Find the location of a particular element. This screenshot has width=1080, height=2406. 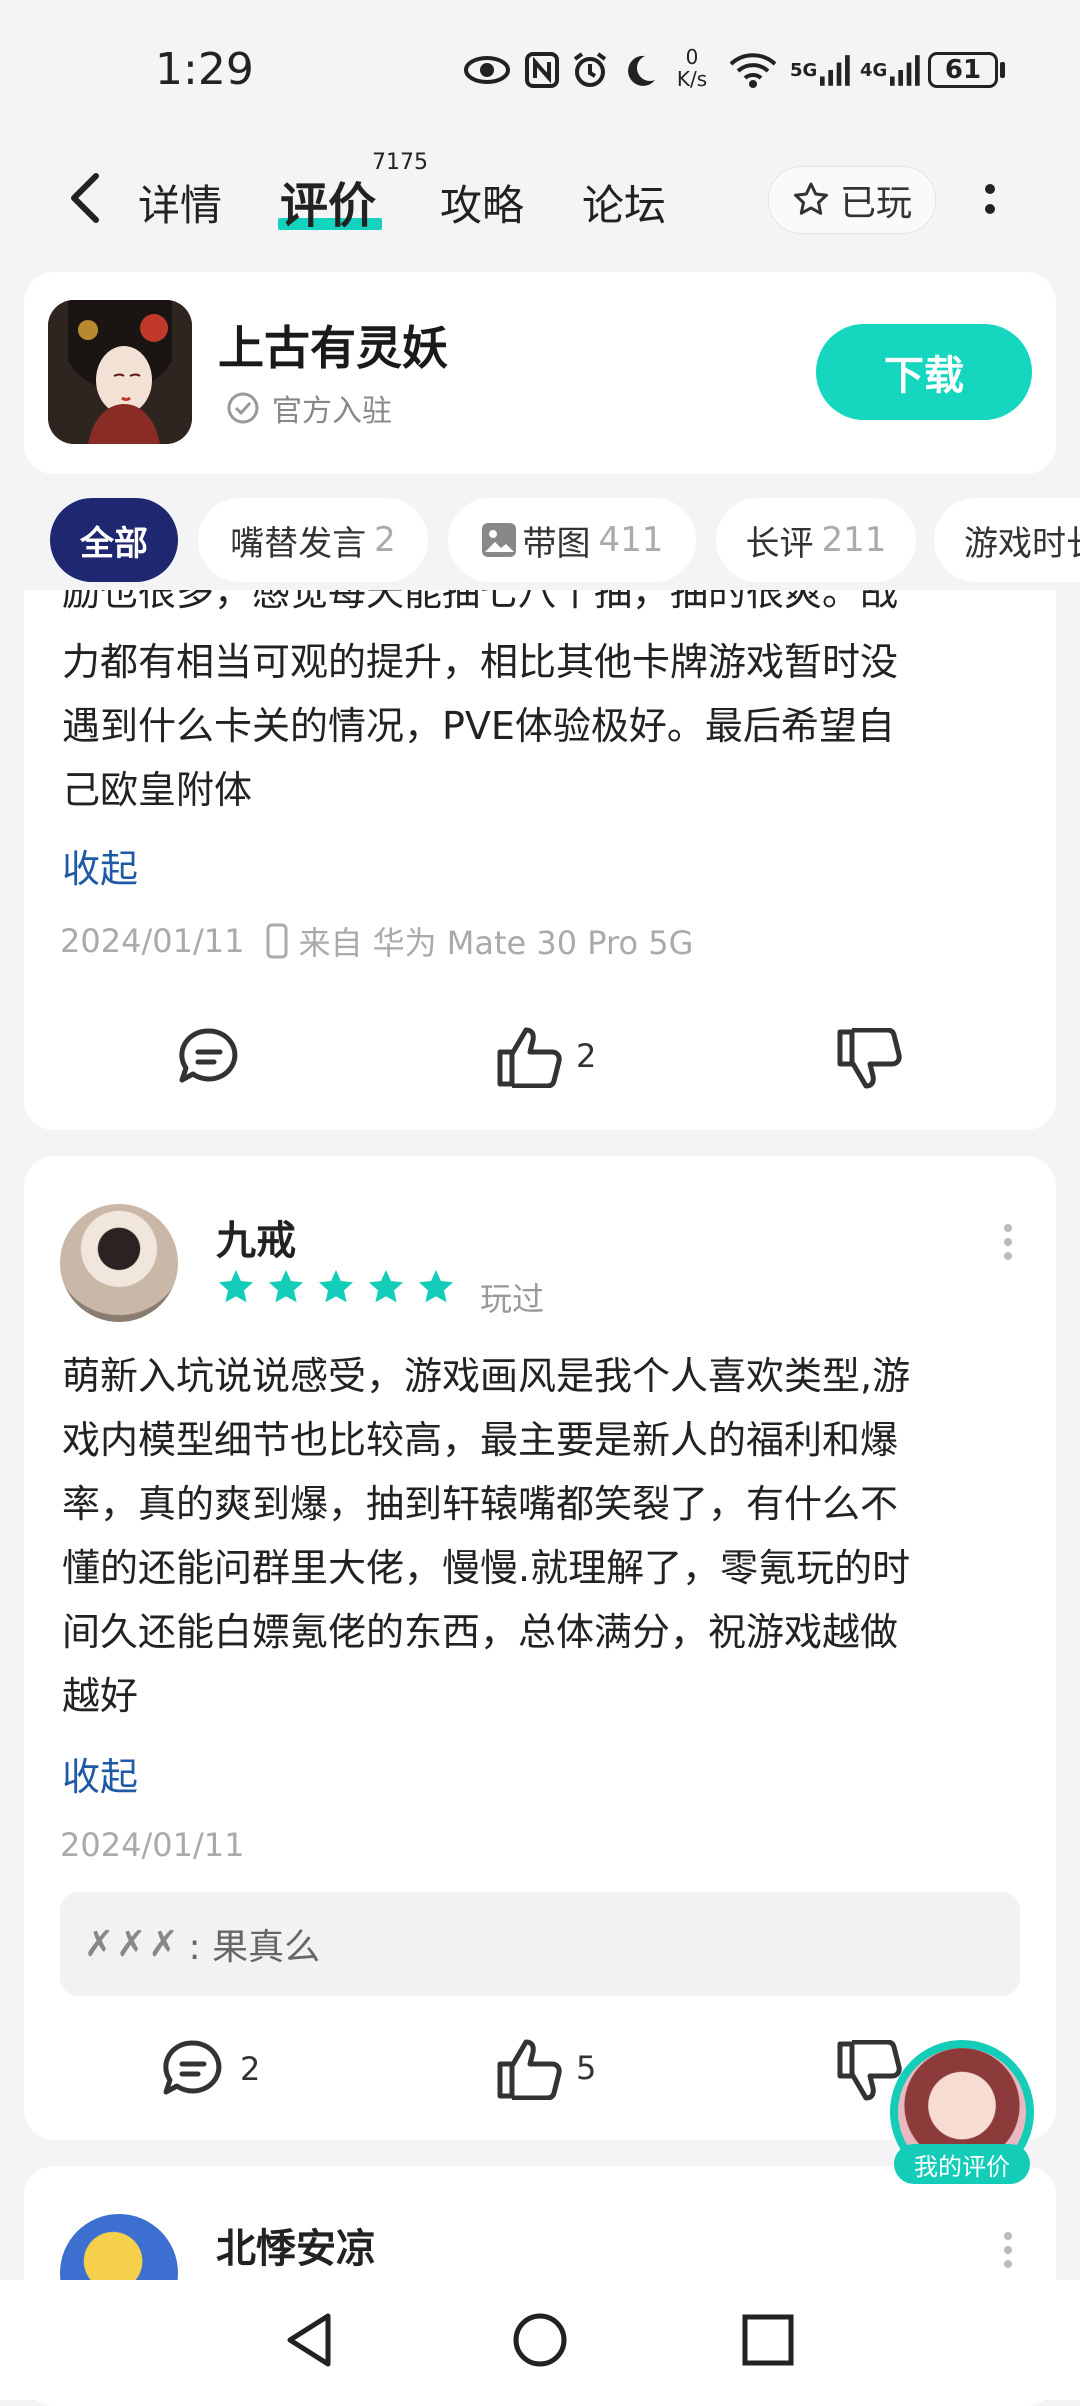

tab-details: 详情 is located at coordinates (180, 202).